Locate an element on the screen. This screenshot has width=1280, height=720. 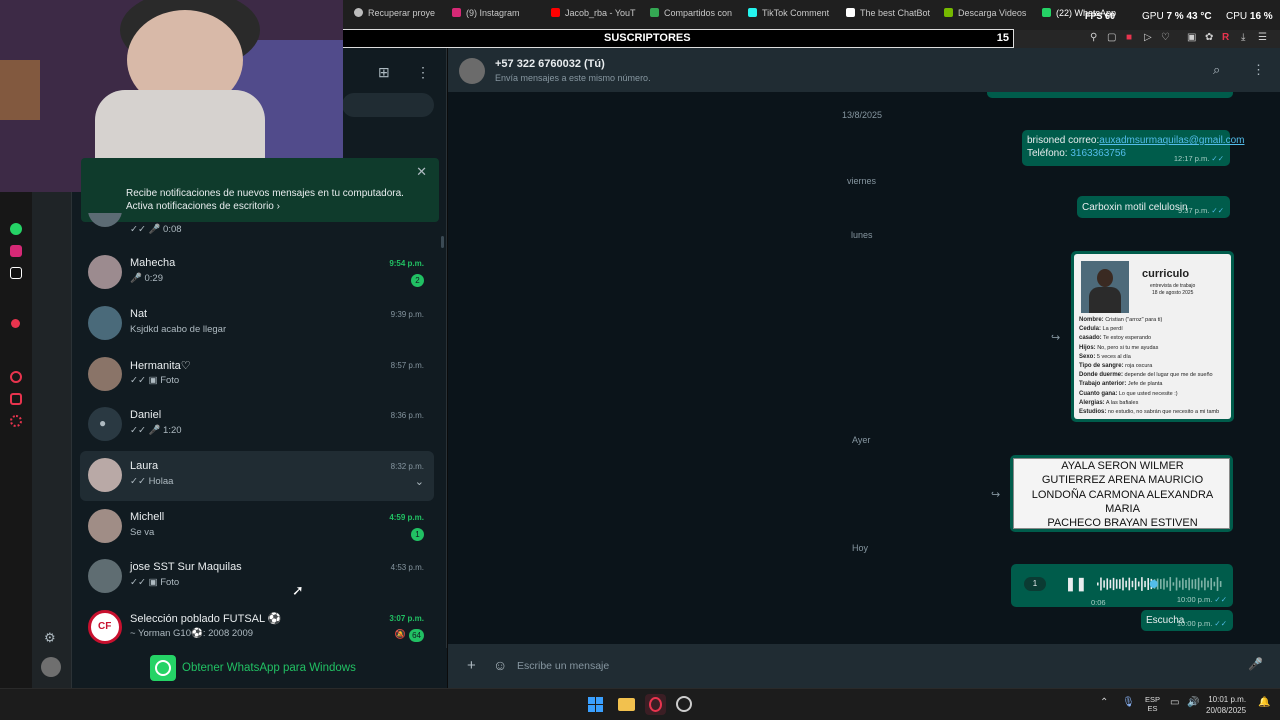
whatsapp-icon is located at coordinates (16, 229).